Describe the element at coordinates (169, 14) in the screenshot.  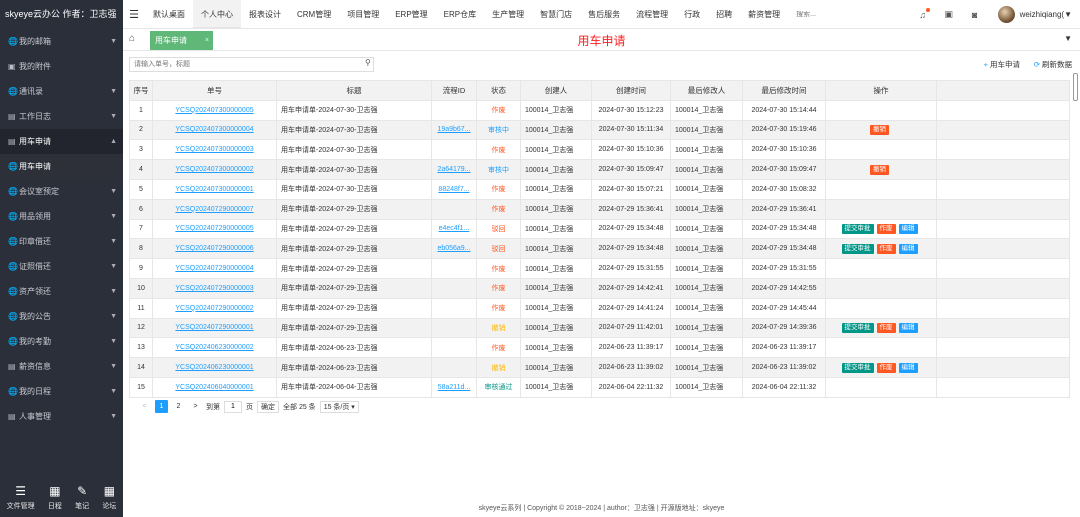
I see `top-nav-item-0: 默认桌面` at that location.